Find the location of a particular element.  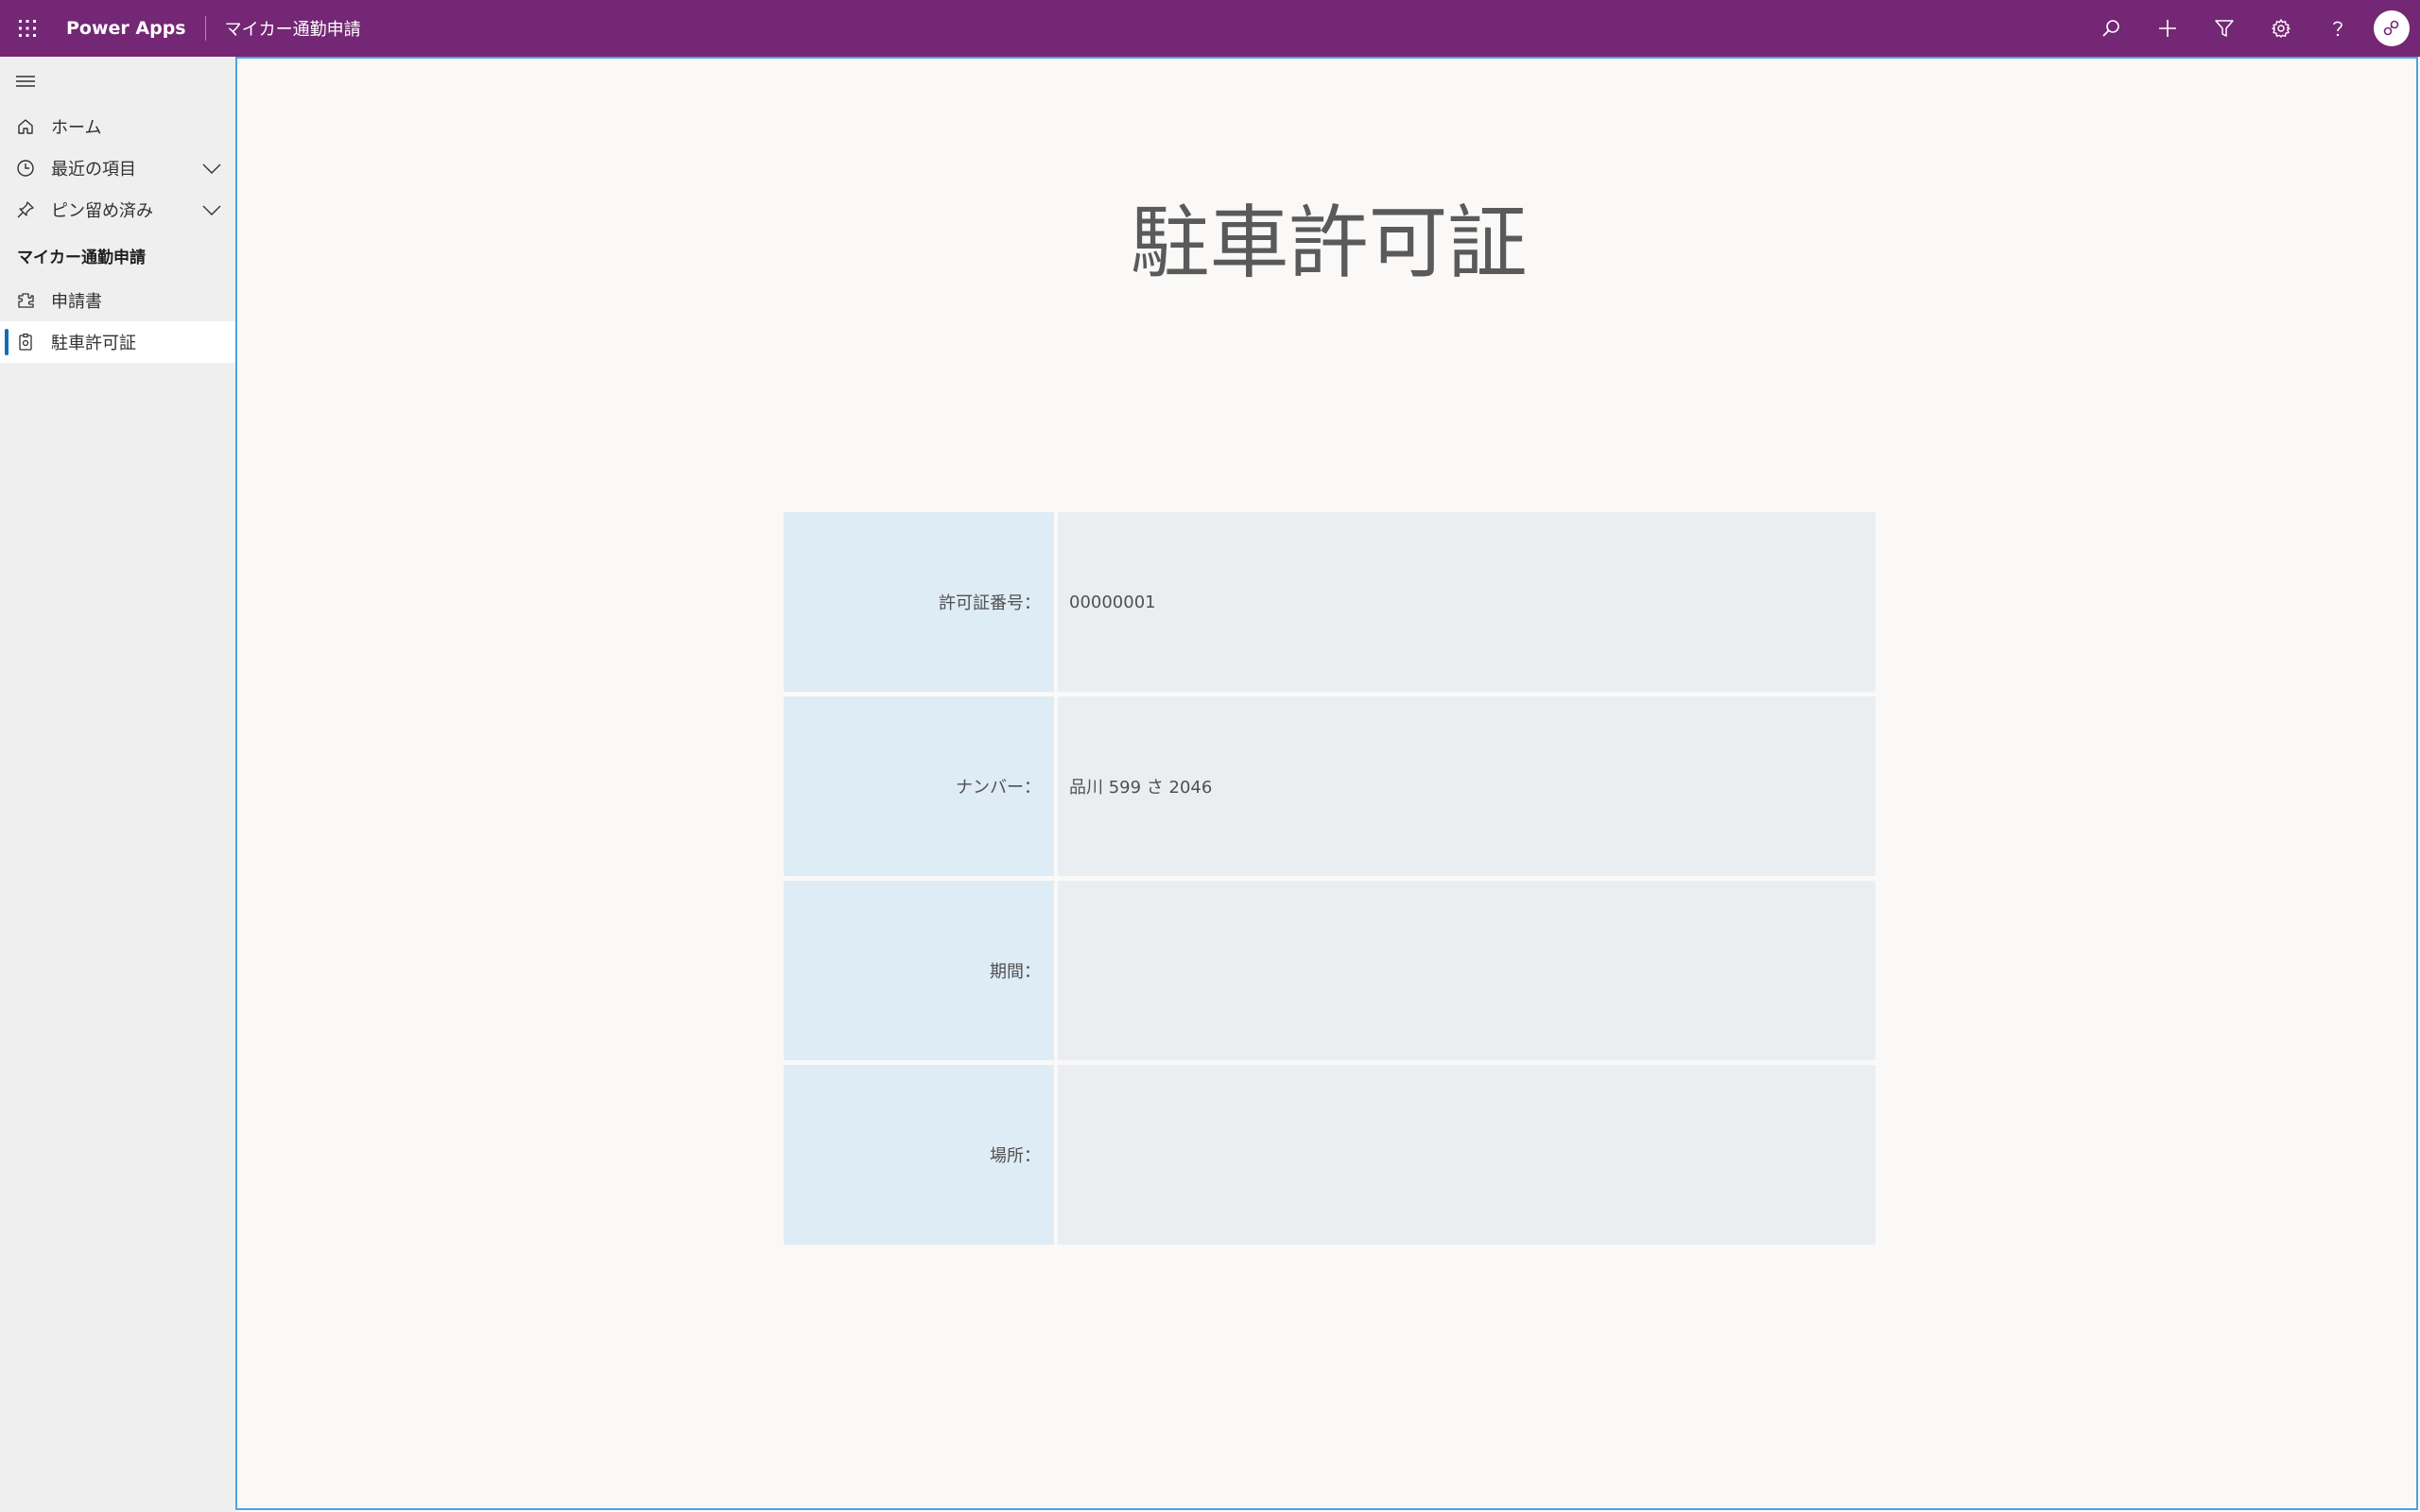

sidebar-section-title: マイカー通勤申請 is located at coordinates (81, 257).